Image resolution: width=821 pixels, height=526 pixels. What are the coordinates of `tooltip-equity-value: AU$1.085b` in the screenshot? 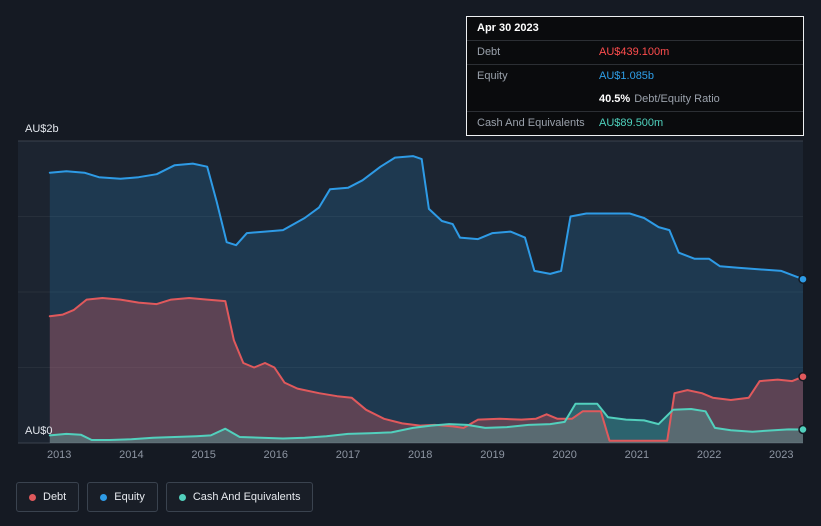 It's located at (627, 76).